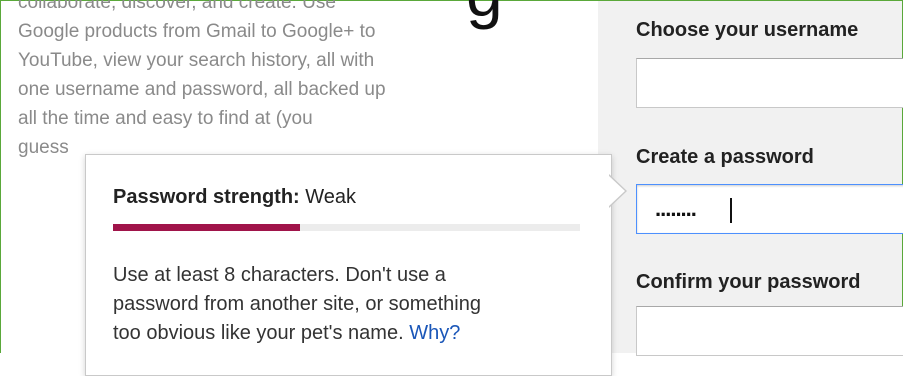  Describe the element at coordinates (165, 118) in the screenshot. I see `intro-line: all the time and easy to find at (you` at that location.